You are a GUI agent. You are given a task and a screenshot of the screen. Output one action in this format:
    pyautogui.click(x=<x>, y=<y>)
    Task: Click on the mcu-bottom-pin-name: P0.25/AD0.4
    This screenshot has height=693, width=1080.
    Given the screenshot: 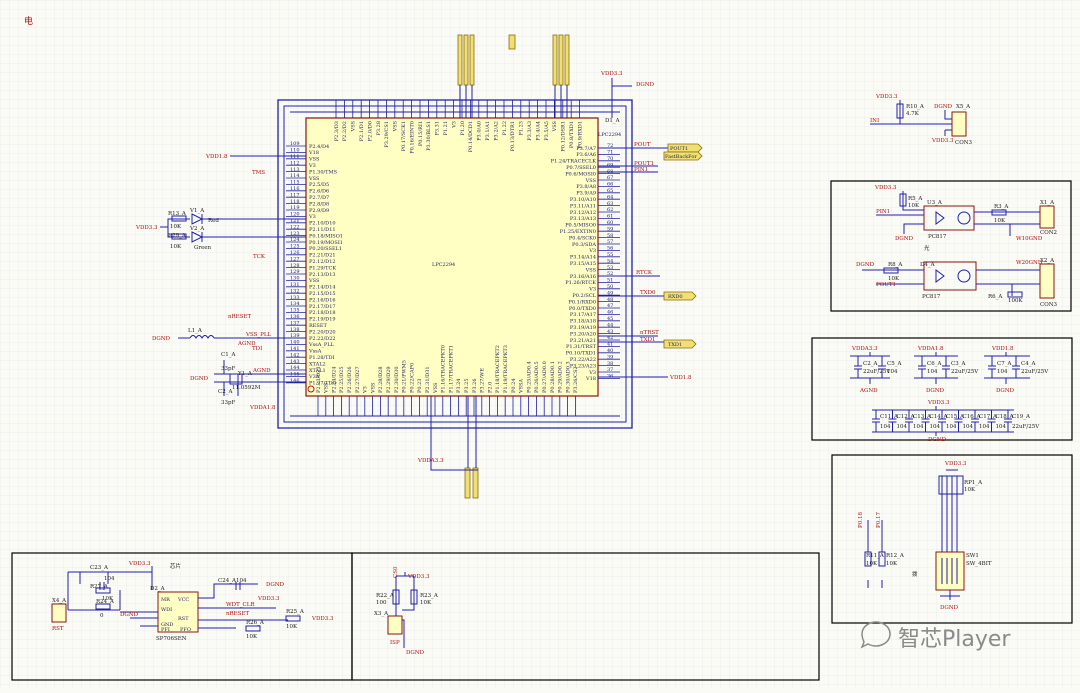 What is the action you would take?
    pyautogui.click(x=529, y=377)
    